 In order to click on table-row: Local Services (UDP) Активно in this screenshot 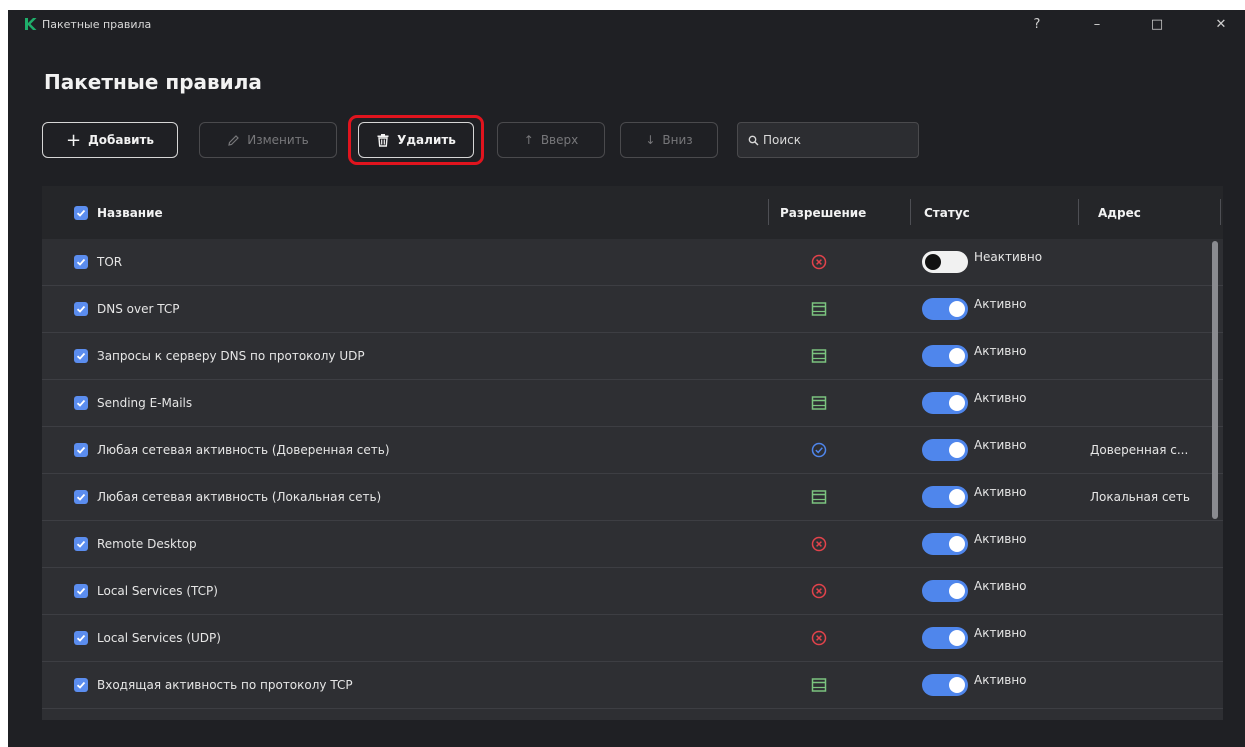, I will do `click(632, 638)`.